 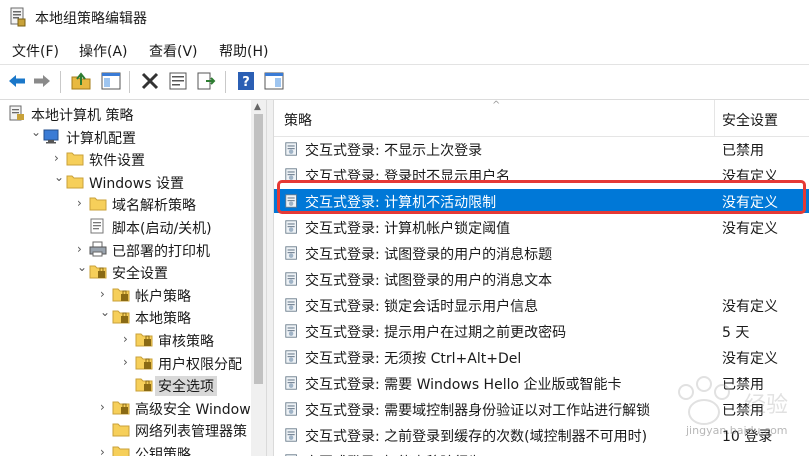 I want to click on policy-editor-icon, so click(x=18, y=17).